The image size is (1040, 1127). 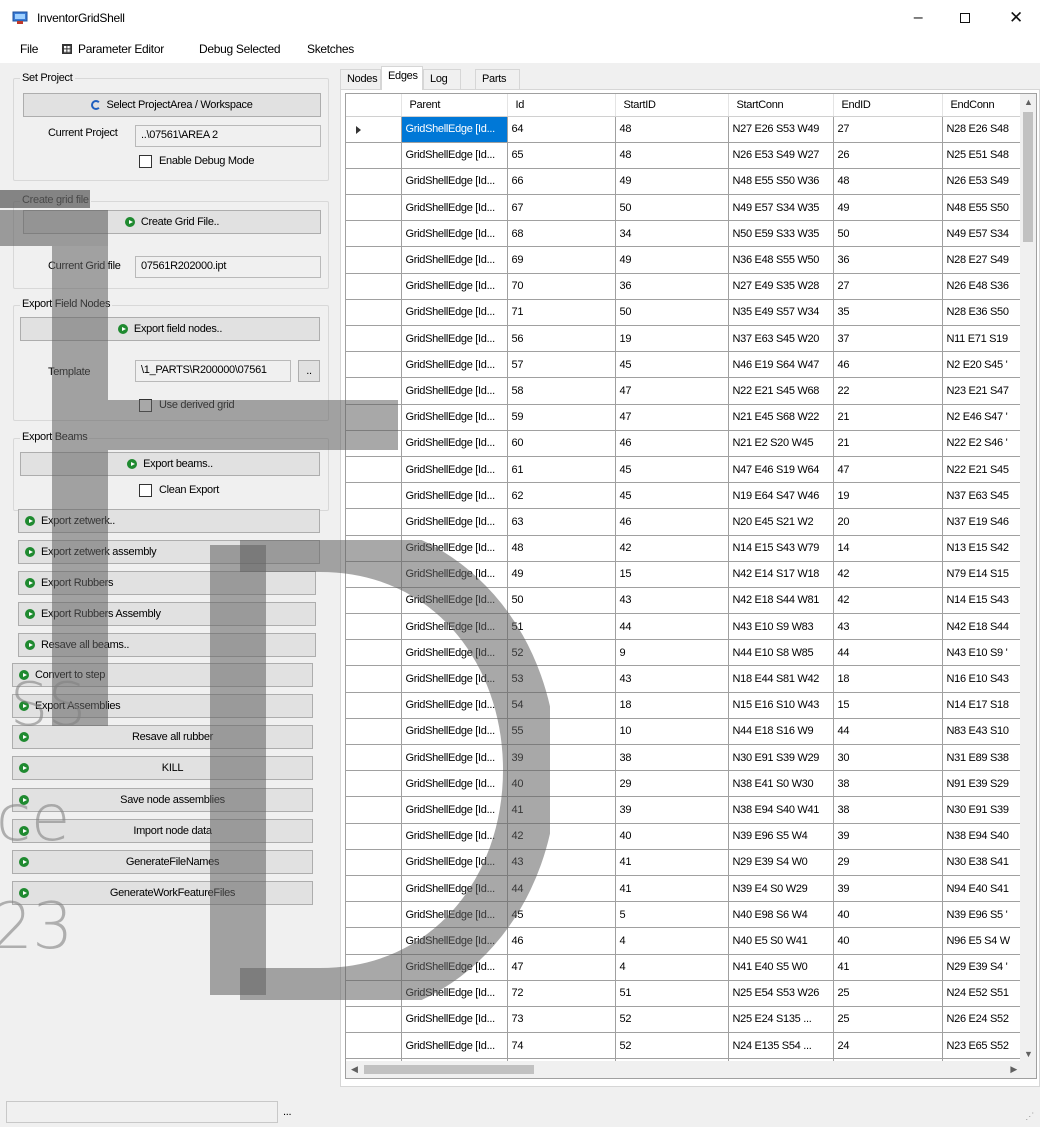 I want to click on cell-startid: 9, so click(x=672, y=653).